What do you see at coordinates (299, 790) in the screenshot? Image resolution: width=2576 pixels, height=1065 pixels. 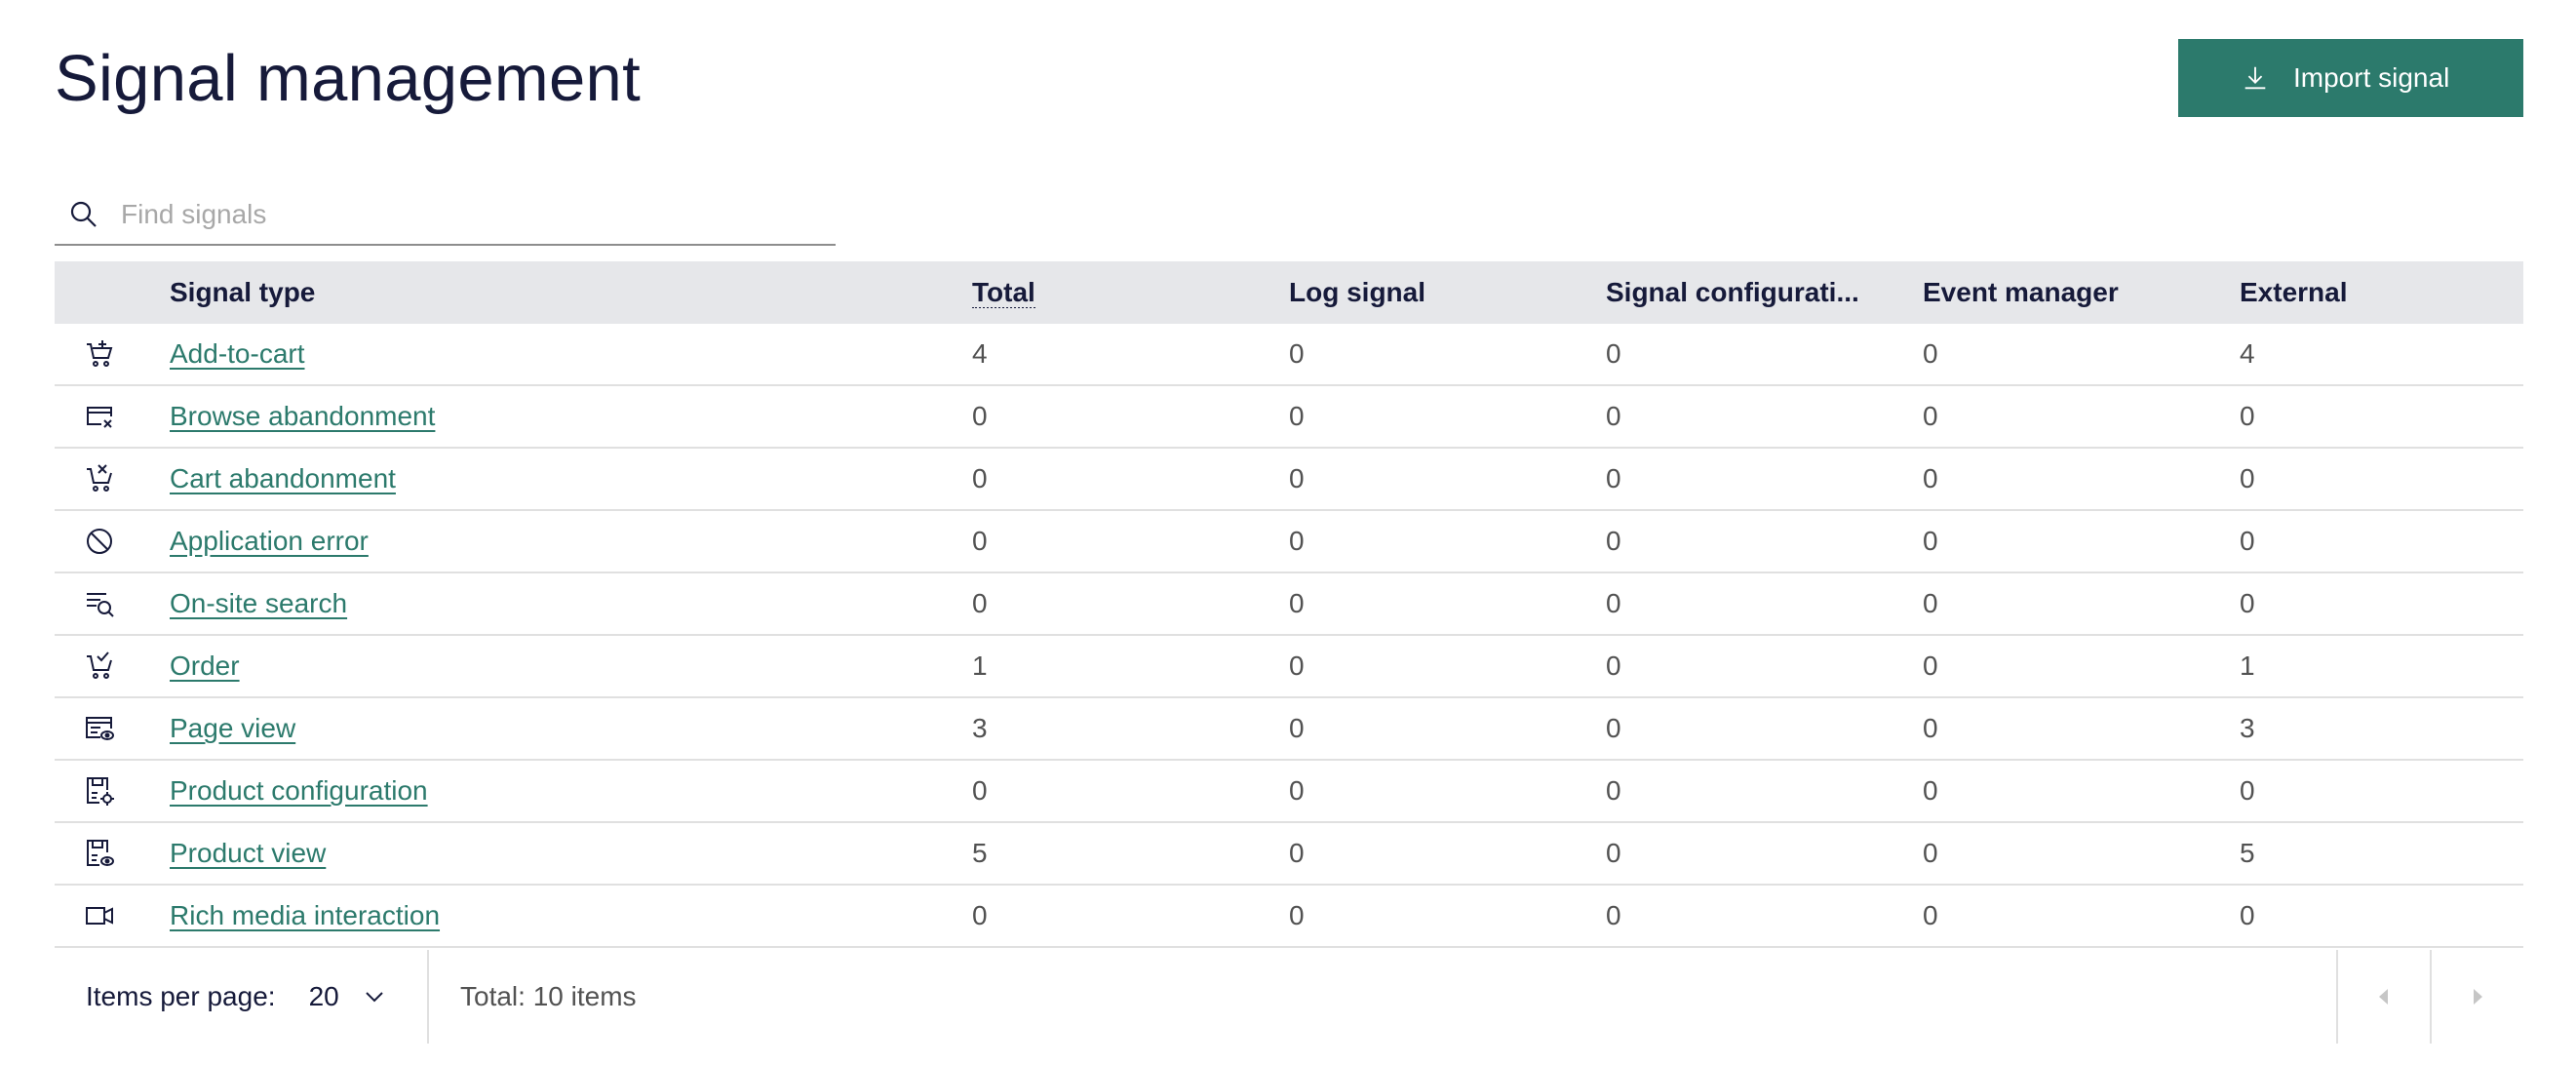 I see `signal-link-product-configuration: Product configuration` at bounding box center [299, 790].